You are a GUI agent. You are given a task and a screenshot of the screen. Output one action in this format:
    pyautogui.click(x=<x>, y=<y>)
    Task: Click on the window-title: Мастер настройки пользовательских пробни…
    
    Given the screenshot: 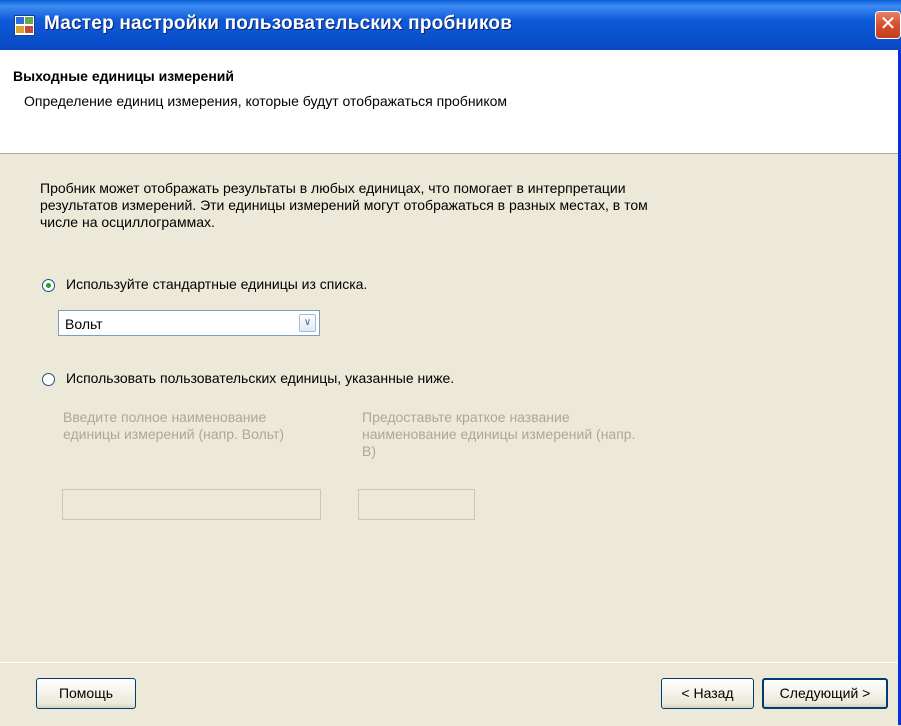 What is the action you would take?
    pyautogui.click(x=278, y=23)
    